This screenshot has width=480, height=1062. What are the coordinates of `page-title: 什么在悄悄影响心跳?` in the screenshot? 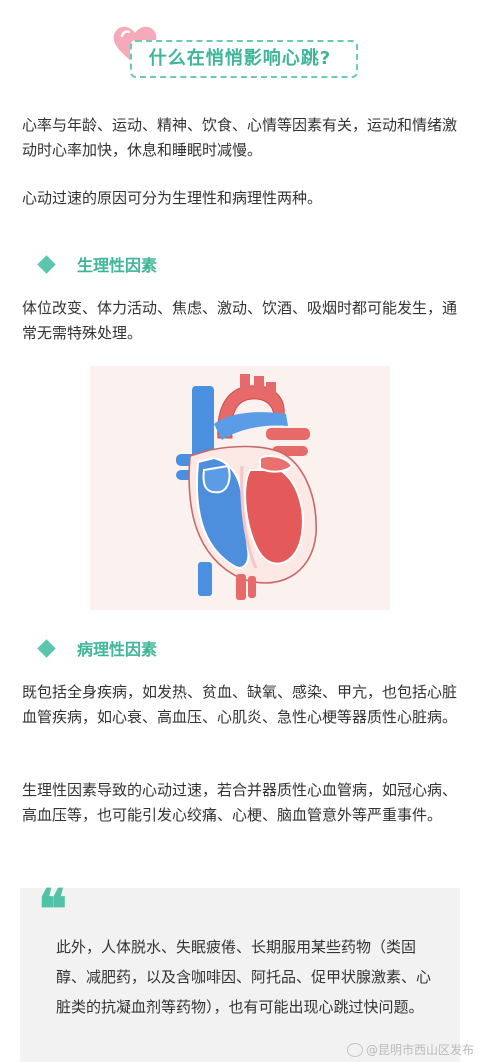 It's located at (240, 58).